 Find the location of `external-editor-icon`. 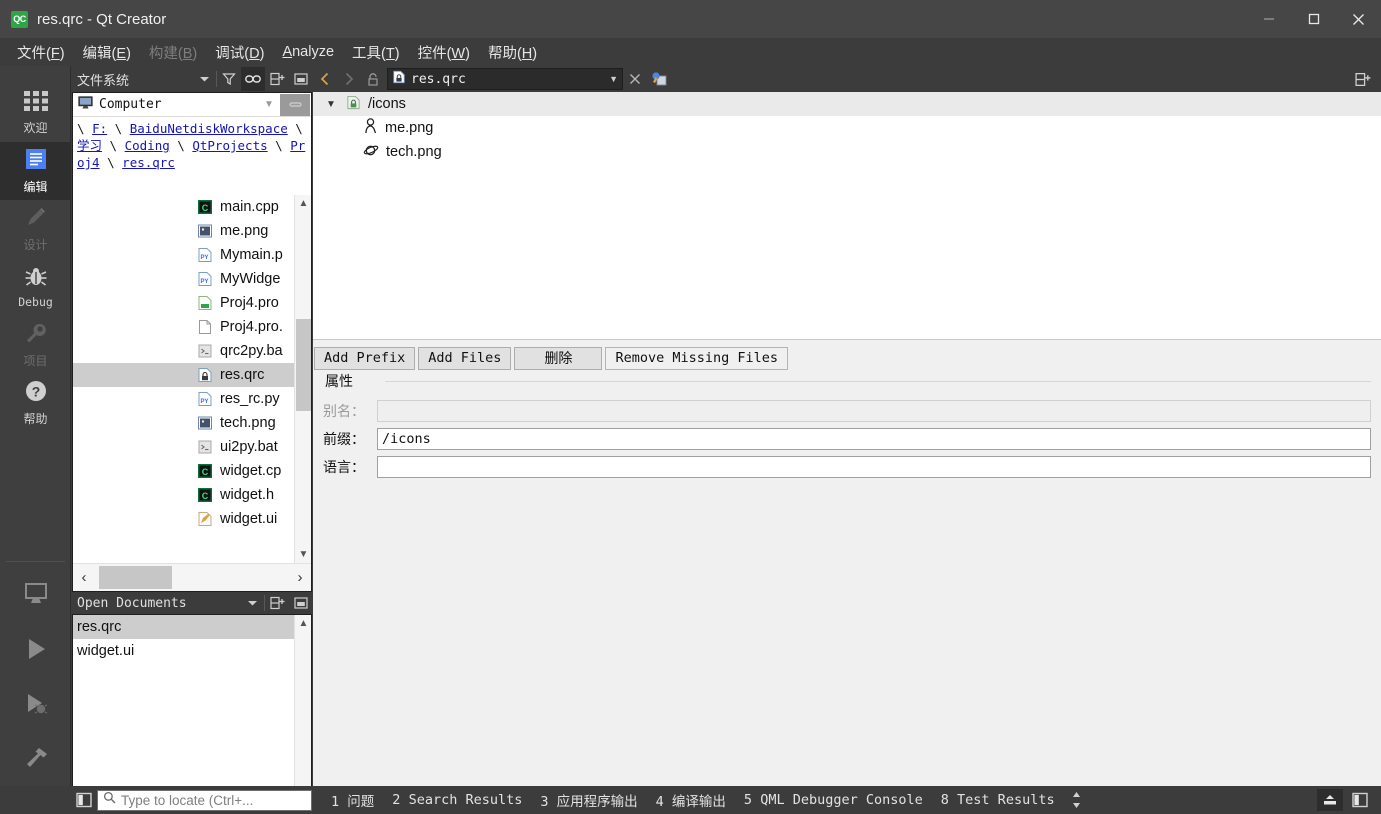

external-editor-icon is located at coordinates (659, 79).